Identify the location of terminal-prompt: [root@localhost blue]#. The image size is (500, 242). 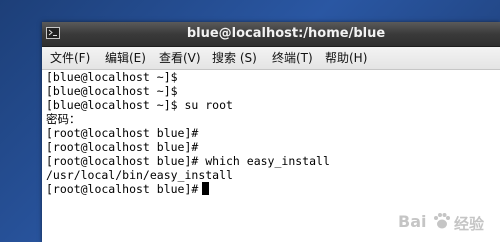
(122, 189).